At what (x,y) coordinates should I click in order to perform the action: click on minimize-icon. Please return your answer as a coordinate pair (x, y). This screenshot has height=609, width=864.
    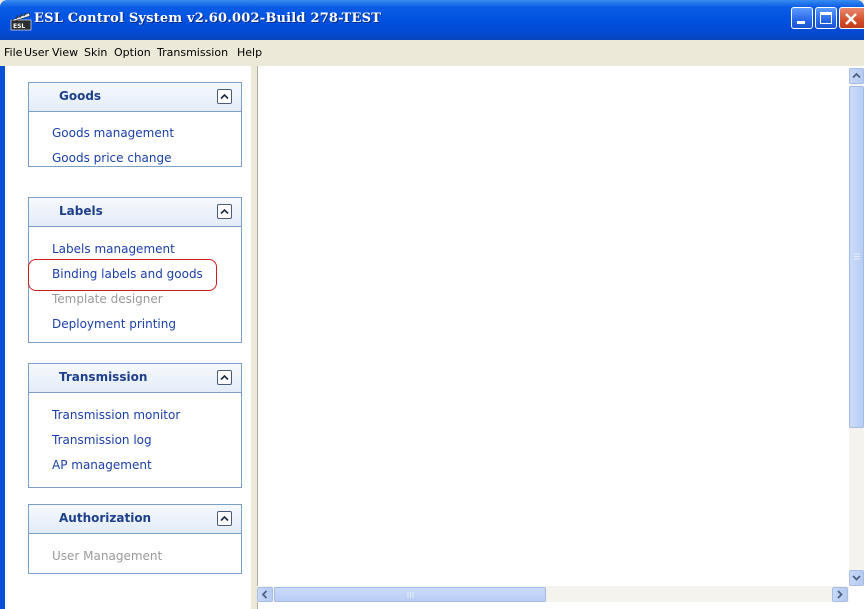
    Looking at the image, I should click on (801, 22).